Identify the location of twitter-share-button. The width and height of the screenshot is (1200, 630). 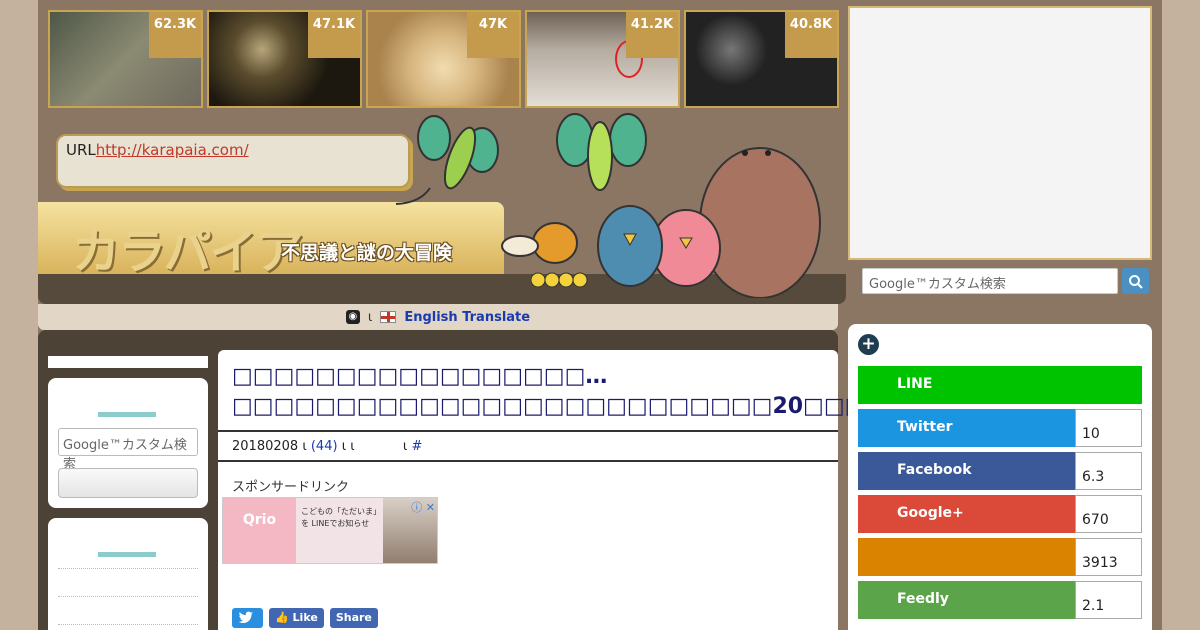
(247, 618).